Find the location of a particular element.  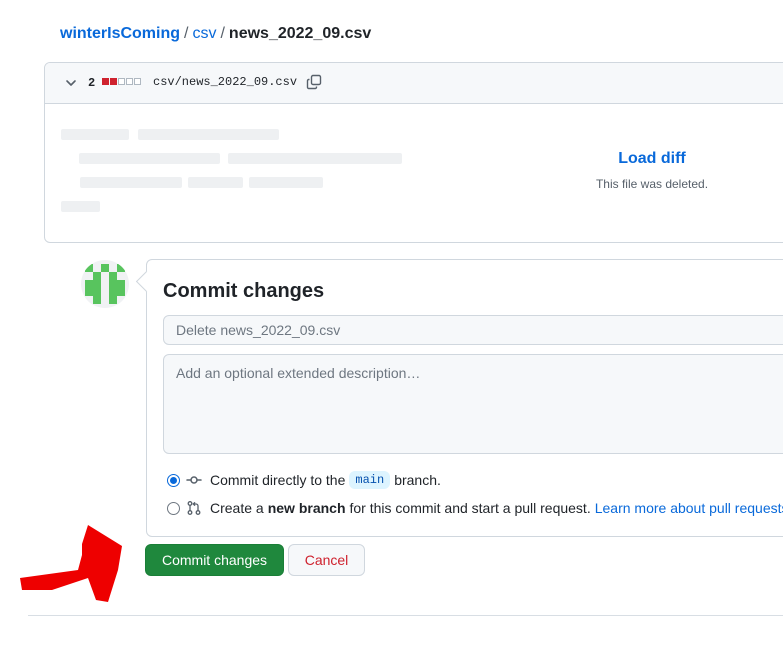

cancel-button: Cancel is located at coordinates (326, 560).